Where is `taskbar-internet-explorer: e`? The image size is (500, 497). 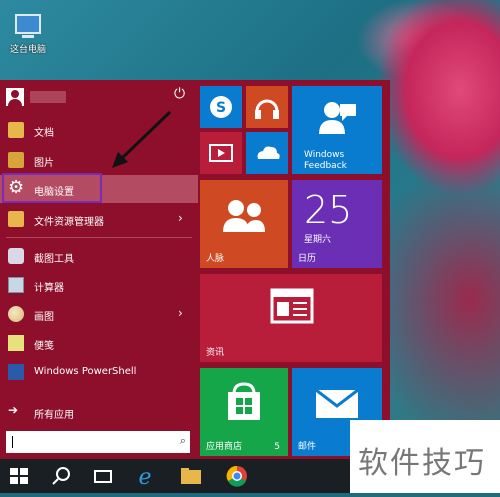 taskbar-internet-explorer: e is located at coordinates (145, 476).